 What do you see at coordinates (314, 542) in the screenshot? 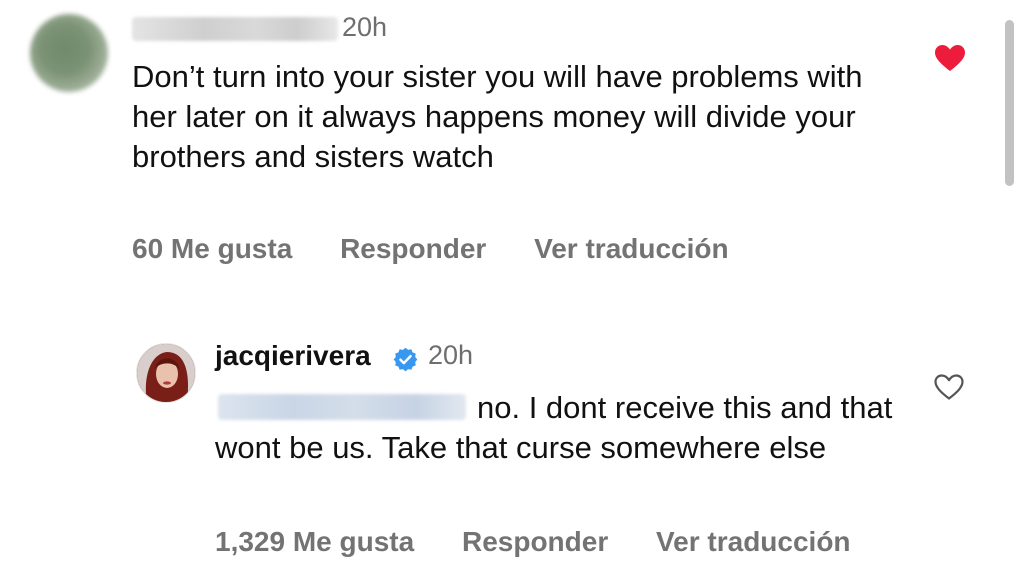
I see `likes-count-button: 1,329 Me gusta` at bounding box center [314, 542].